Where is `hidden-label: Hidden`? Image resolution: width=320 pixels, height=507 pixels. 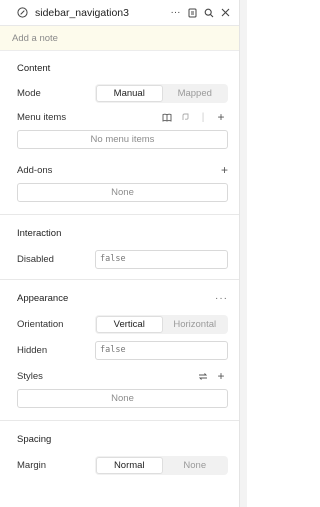 hidden-label: Hidden is located at coordinates (32, 350).